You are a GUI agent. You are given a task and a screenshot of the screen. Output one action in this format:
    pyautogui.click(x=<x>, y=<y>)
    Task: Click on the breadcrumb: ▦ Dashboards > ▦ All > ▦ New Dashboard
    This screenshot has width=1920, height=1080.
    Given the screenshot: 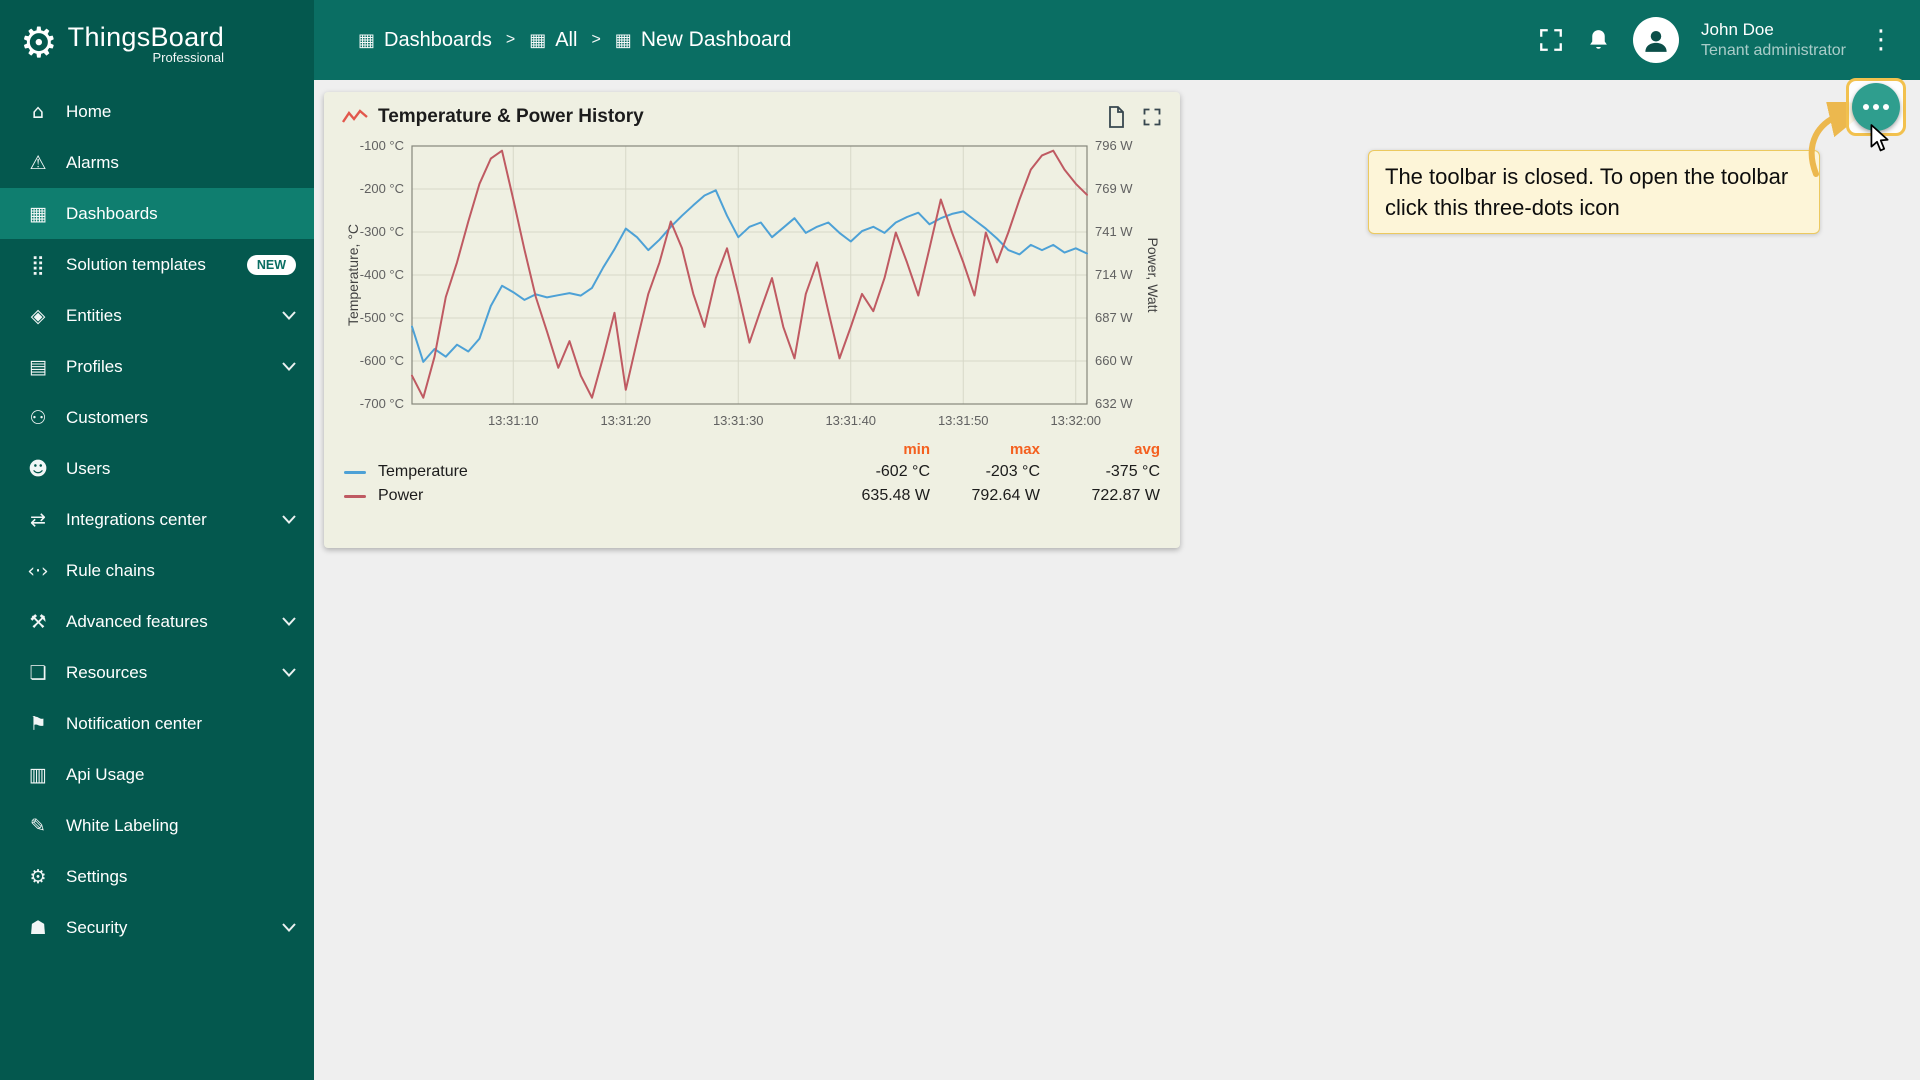 What is the action you would take?
    pyautogui.click(x=574, y=40)
    